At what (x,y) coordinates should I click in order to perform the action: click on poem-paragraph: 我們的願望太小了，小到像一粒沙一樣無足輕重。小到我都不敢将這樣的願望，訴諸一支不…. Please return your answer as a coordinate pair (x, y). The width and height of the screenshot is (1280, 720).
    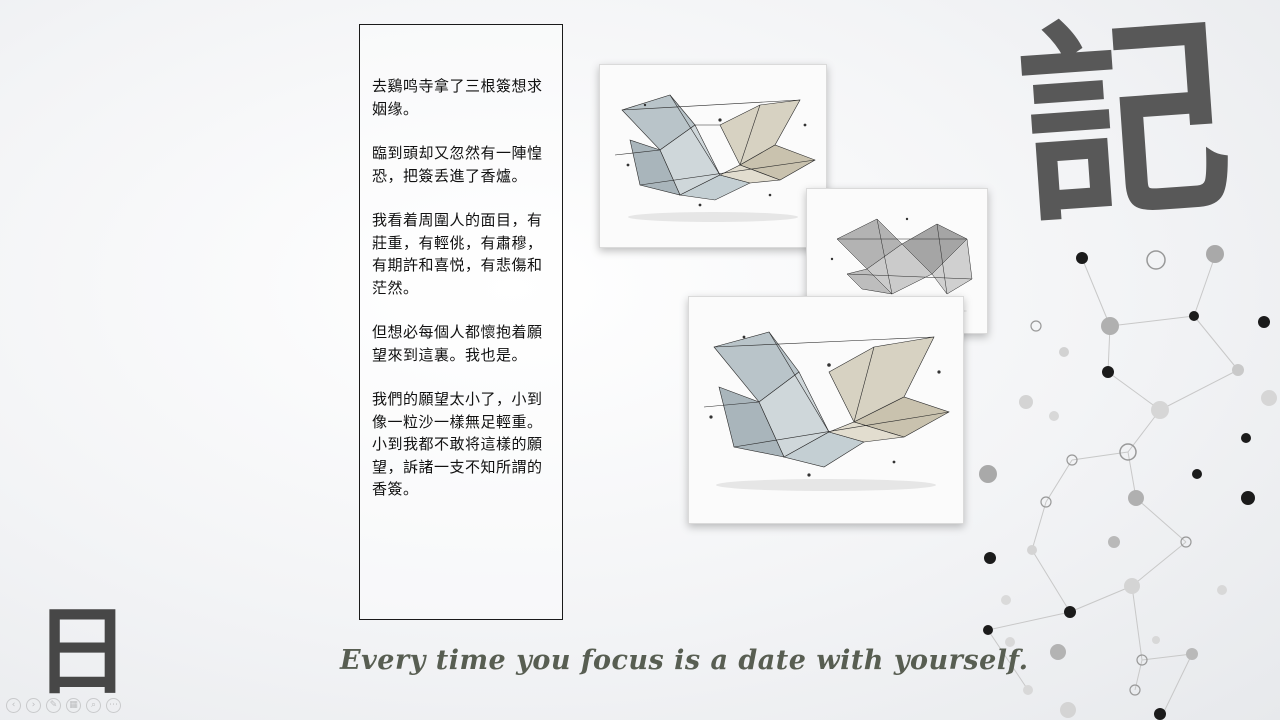
    Looking at the image, I should click on (457, 444).